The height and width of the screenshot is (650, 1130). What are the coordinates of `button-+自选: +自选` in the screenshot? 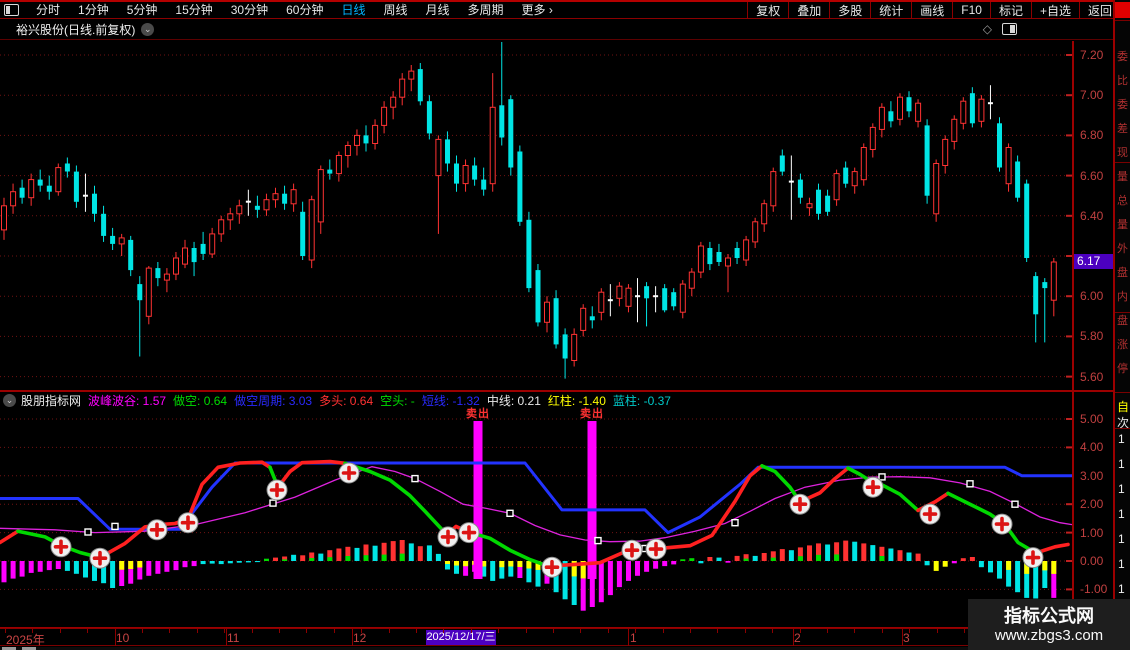 It's located at (1054, 10).